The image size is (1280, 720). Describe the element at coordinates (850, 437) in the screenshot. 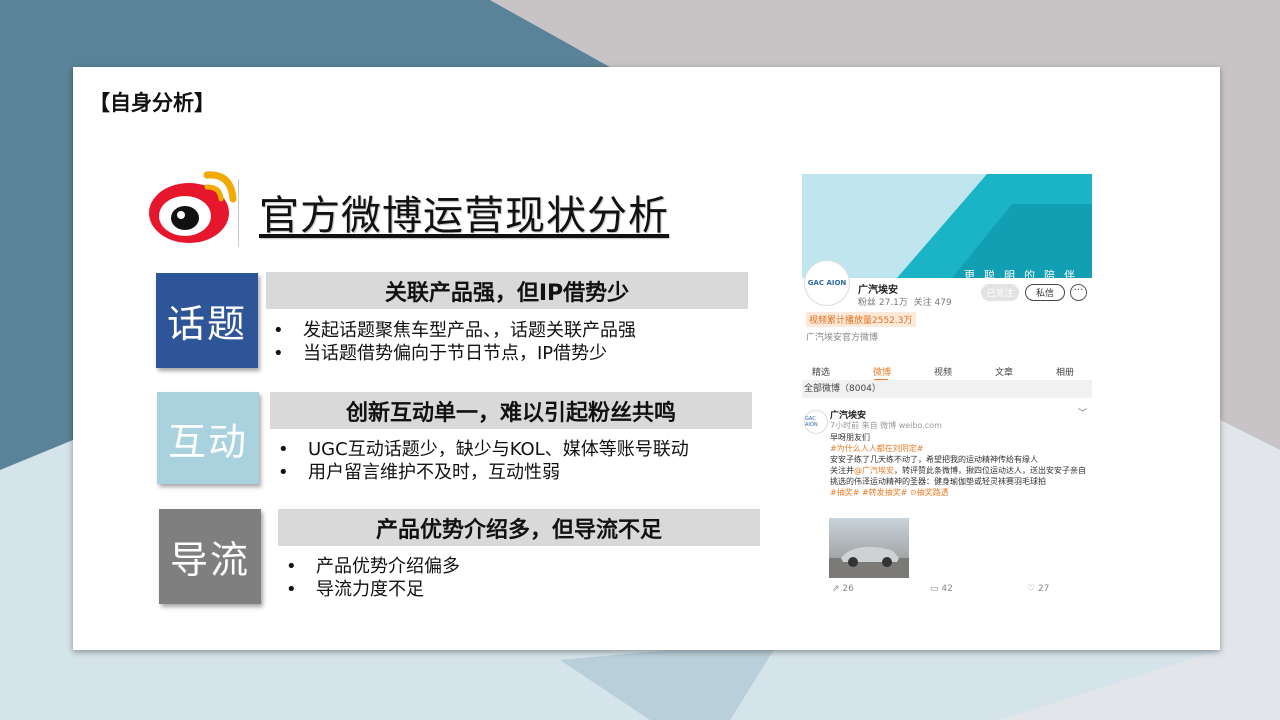

I see `post-line: 早呀朋友们` at that location.